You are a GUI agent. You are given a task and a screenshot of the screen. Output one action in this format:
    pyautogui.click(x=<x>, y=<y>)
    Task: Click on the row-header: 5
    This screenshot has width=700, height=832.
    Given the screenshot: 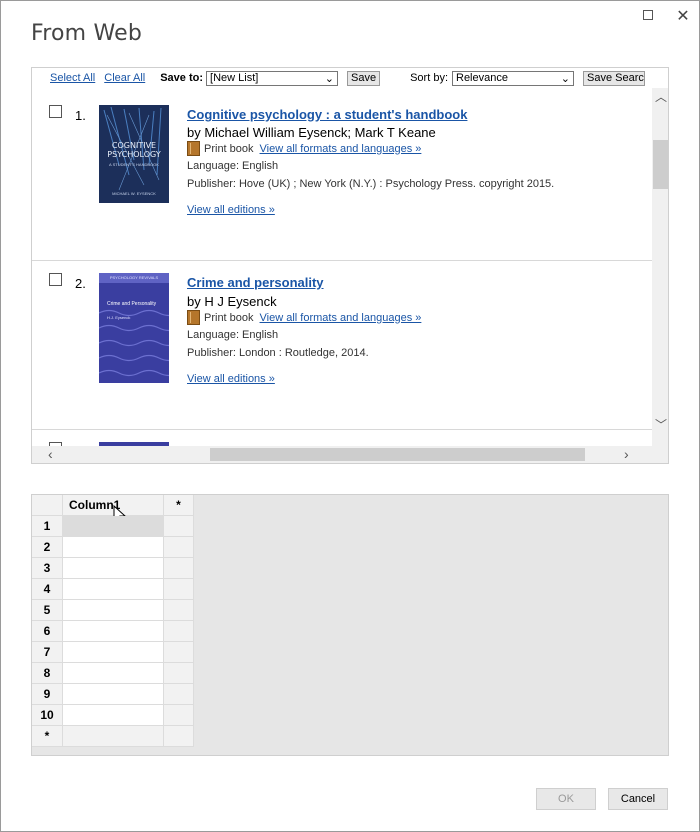 What is the action you would take?
    pyautogui.click(x=47, y=610)
    